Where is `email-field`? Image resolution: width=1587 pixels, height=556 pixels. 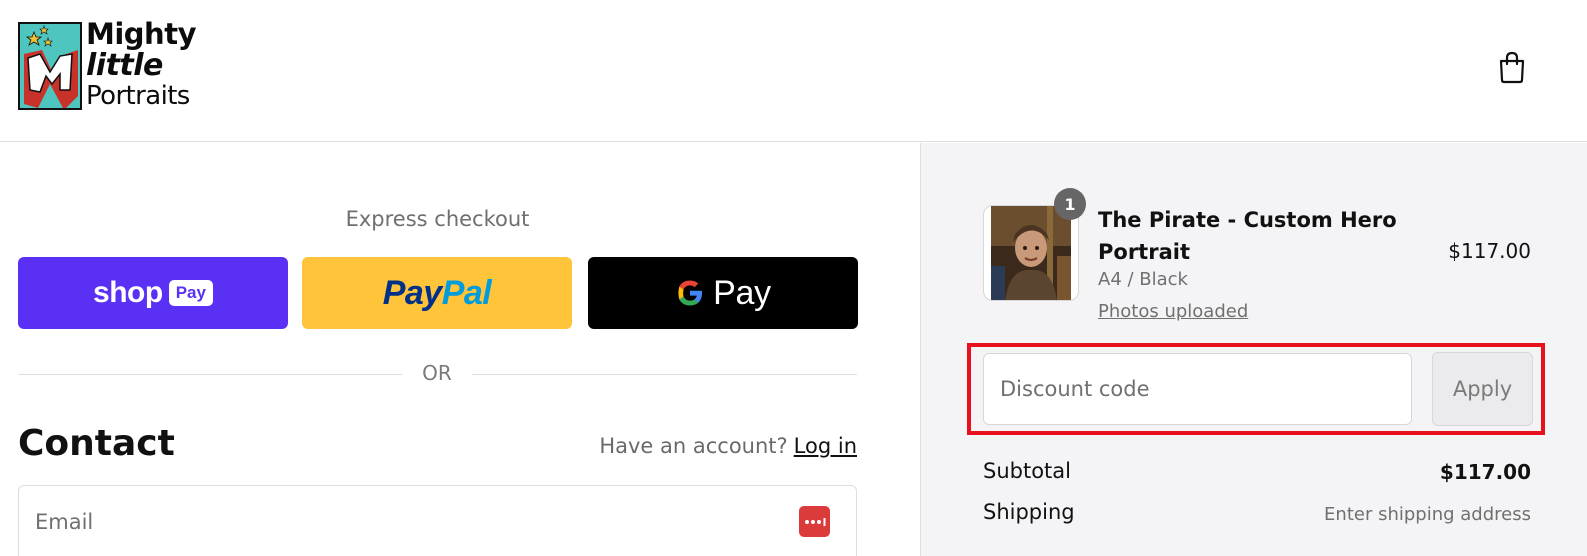
email-field is located at coordinates (437, 520).